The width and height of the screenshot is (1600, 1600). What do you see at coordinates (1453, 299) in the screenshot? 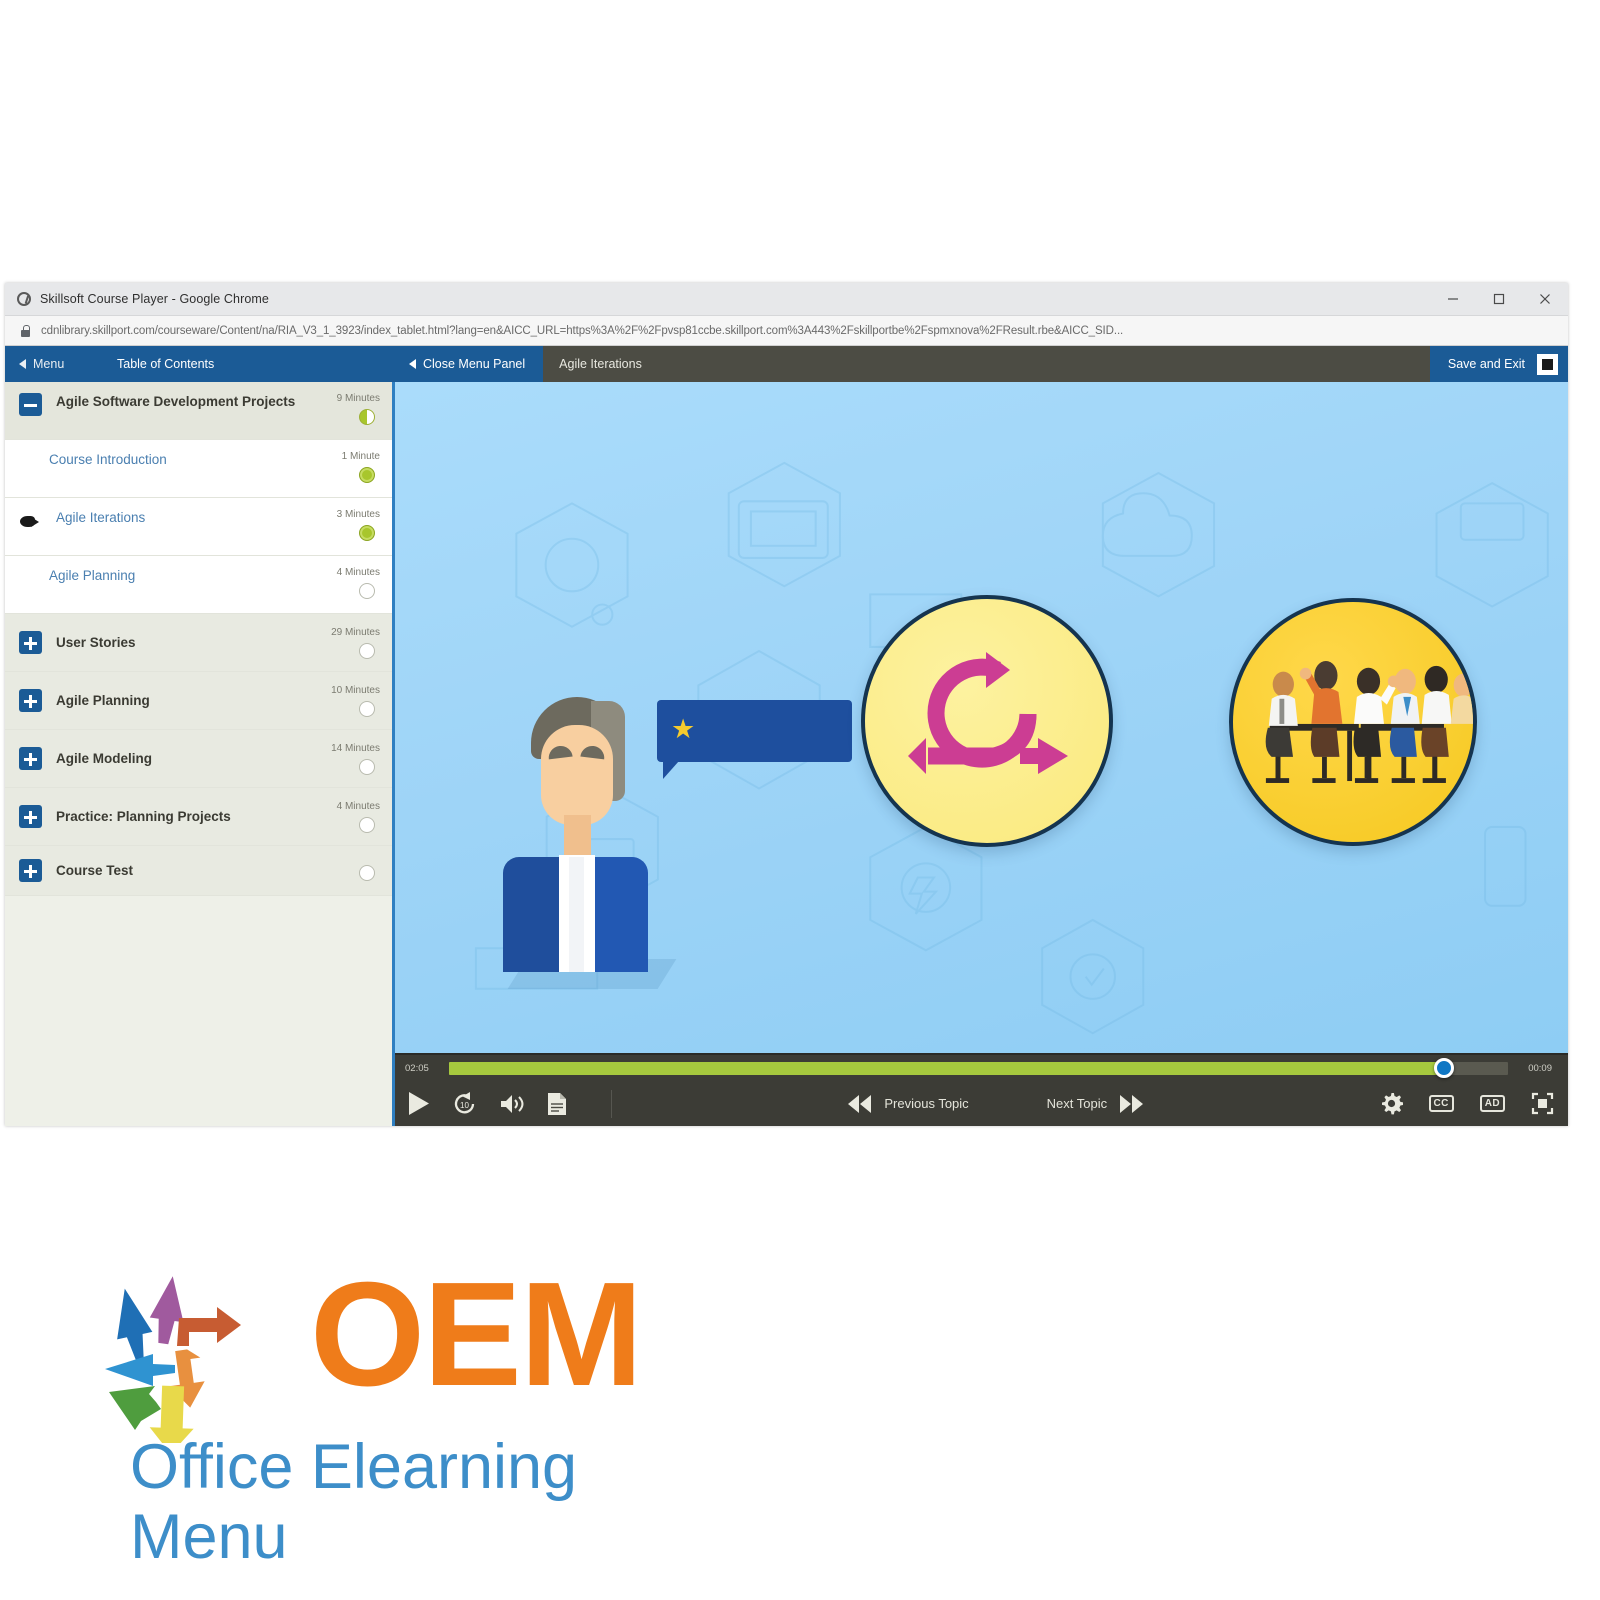
I see `minimize-icon` at bounding box center [1453, 299].